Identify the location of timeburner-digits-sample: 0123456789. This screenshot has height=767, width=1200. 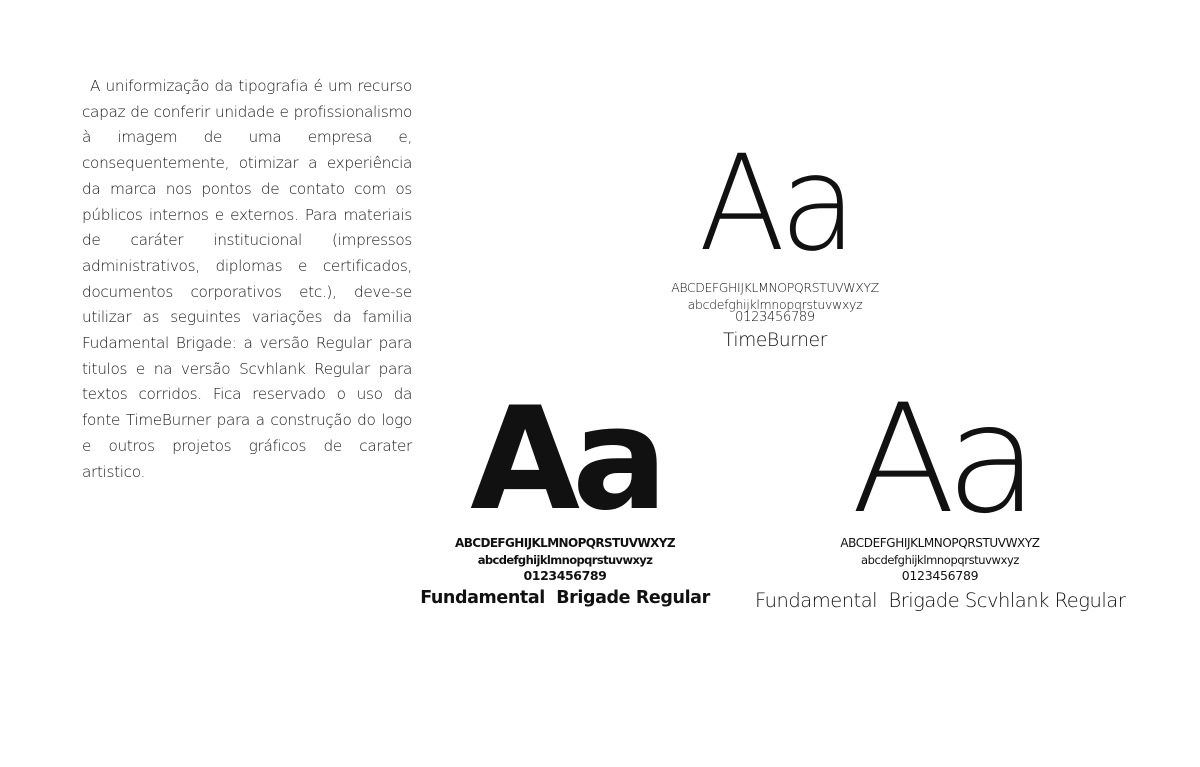
(775, 317).